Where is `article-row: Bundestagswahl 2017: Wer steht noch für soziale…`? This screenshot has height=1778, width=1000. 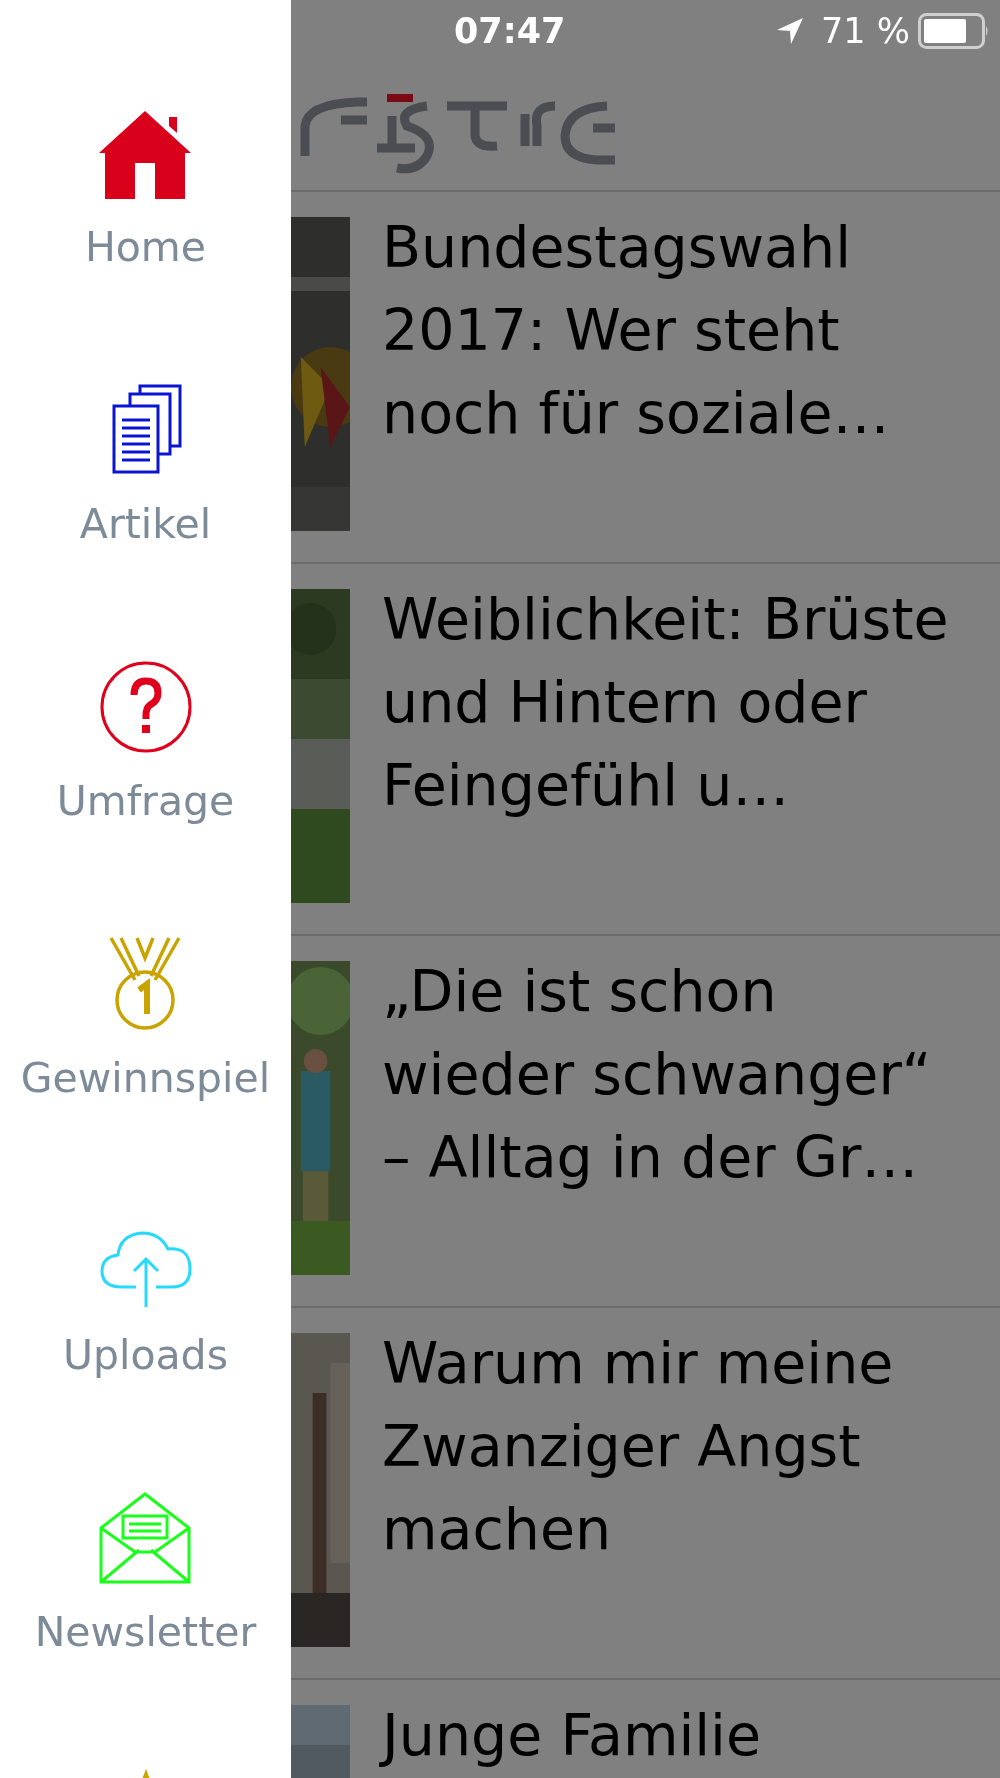 article-row: Bundestagswahl 2017: Wer steht noch für soziale… is located at coordinates (645, 378).